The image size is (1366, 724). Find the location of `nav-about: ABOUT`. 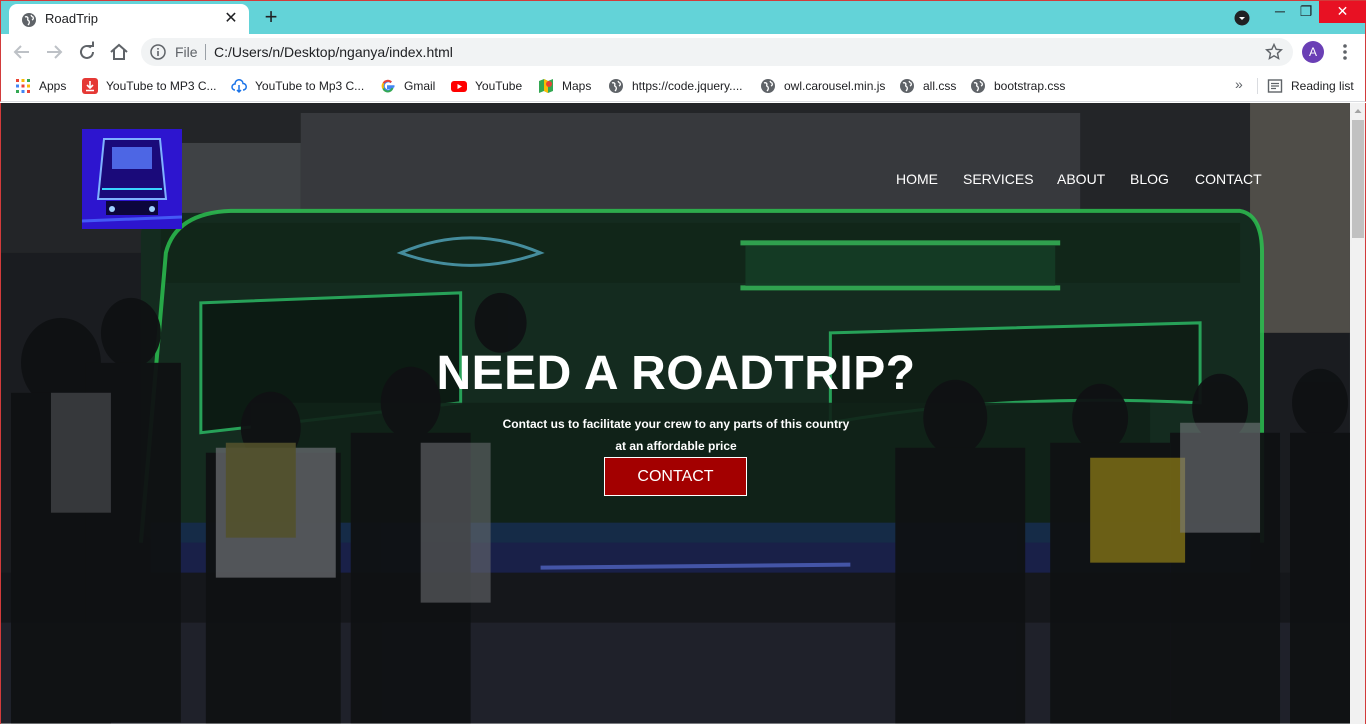

nav-about: ABOUT is located at coordinates (1081, 179).